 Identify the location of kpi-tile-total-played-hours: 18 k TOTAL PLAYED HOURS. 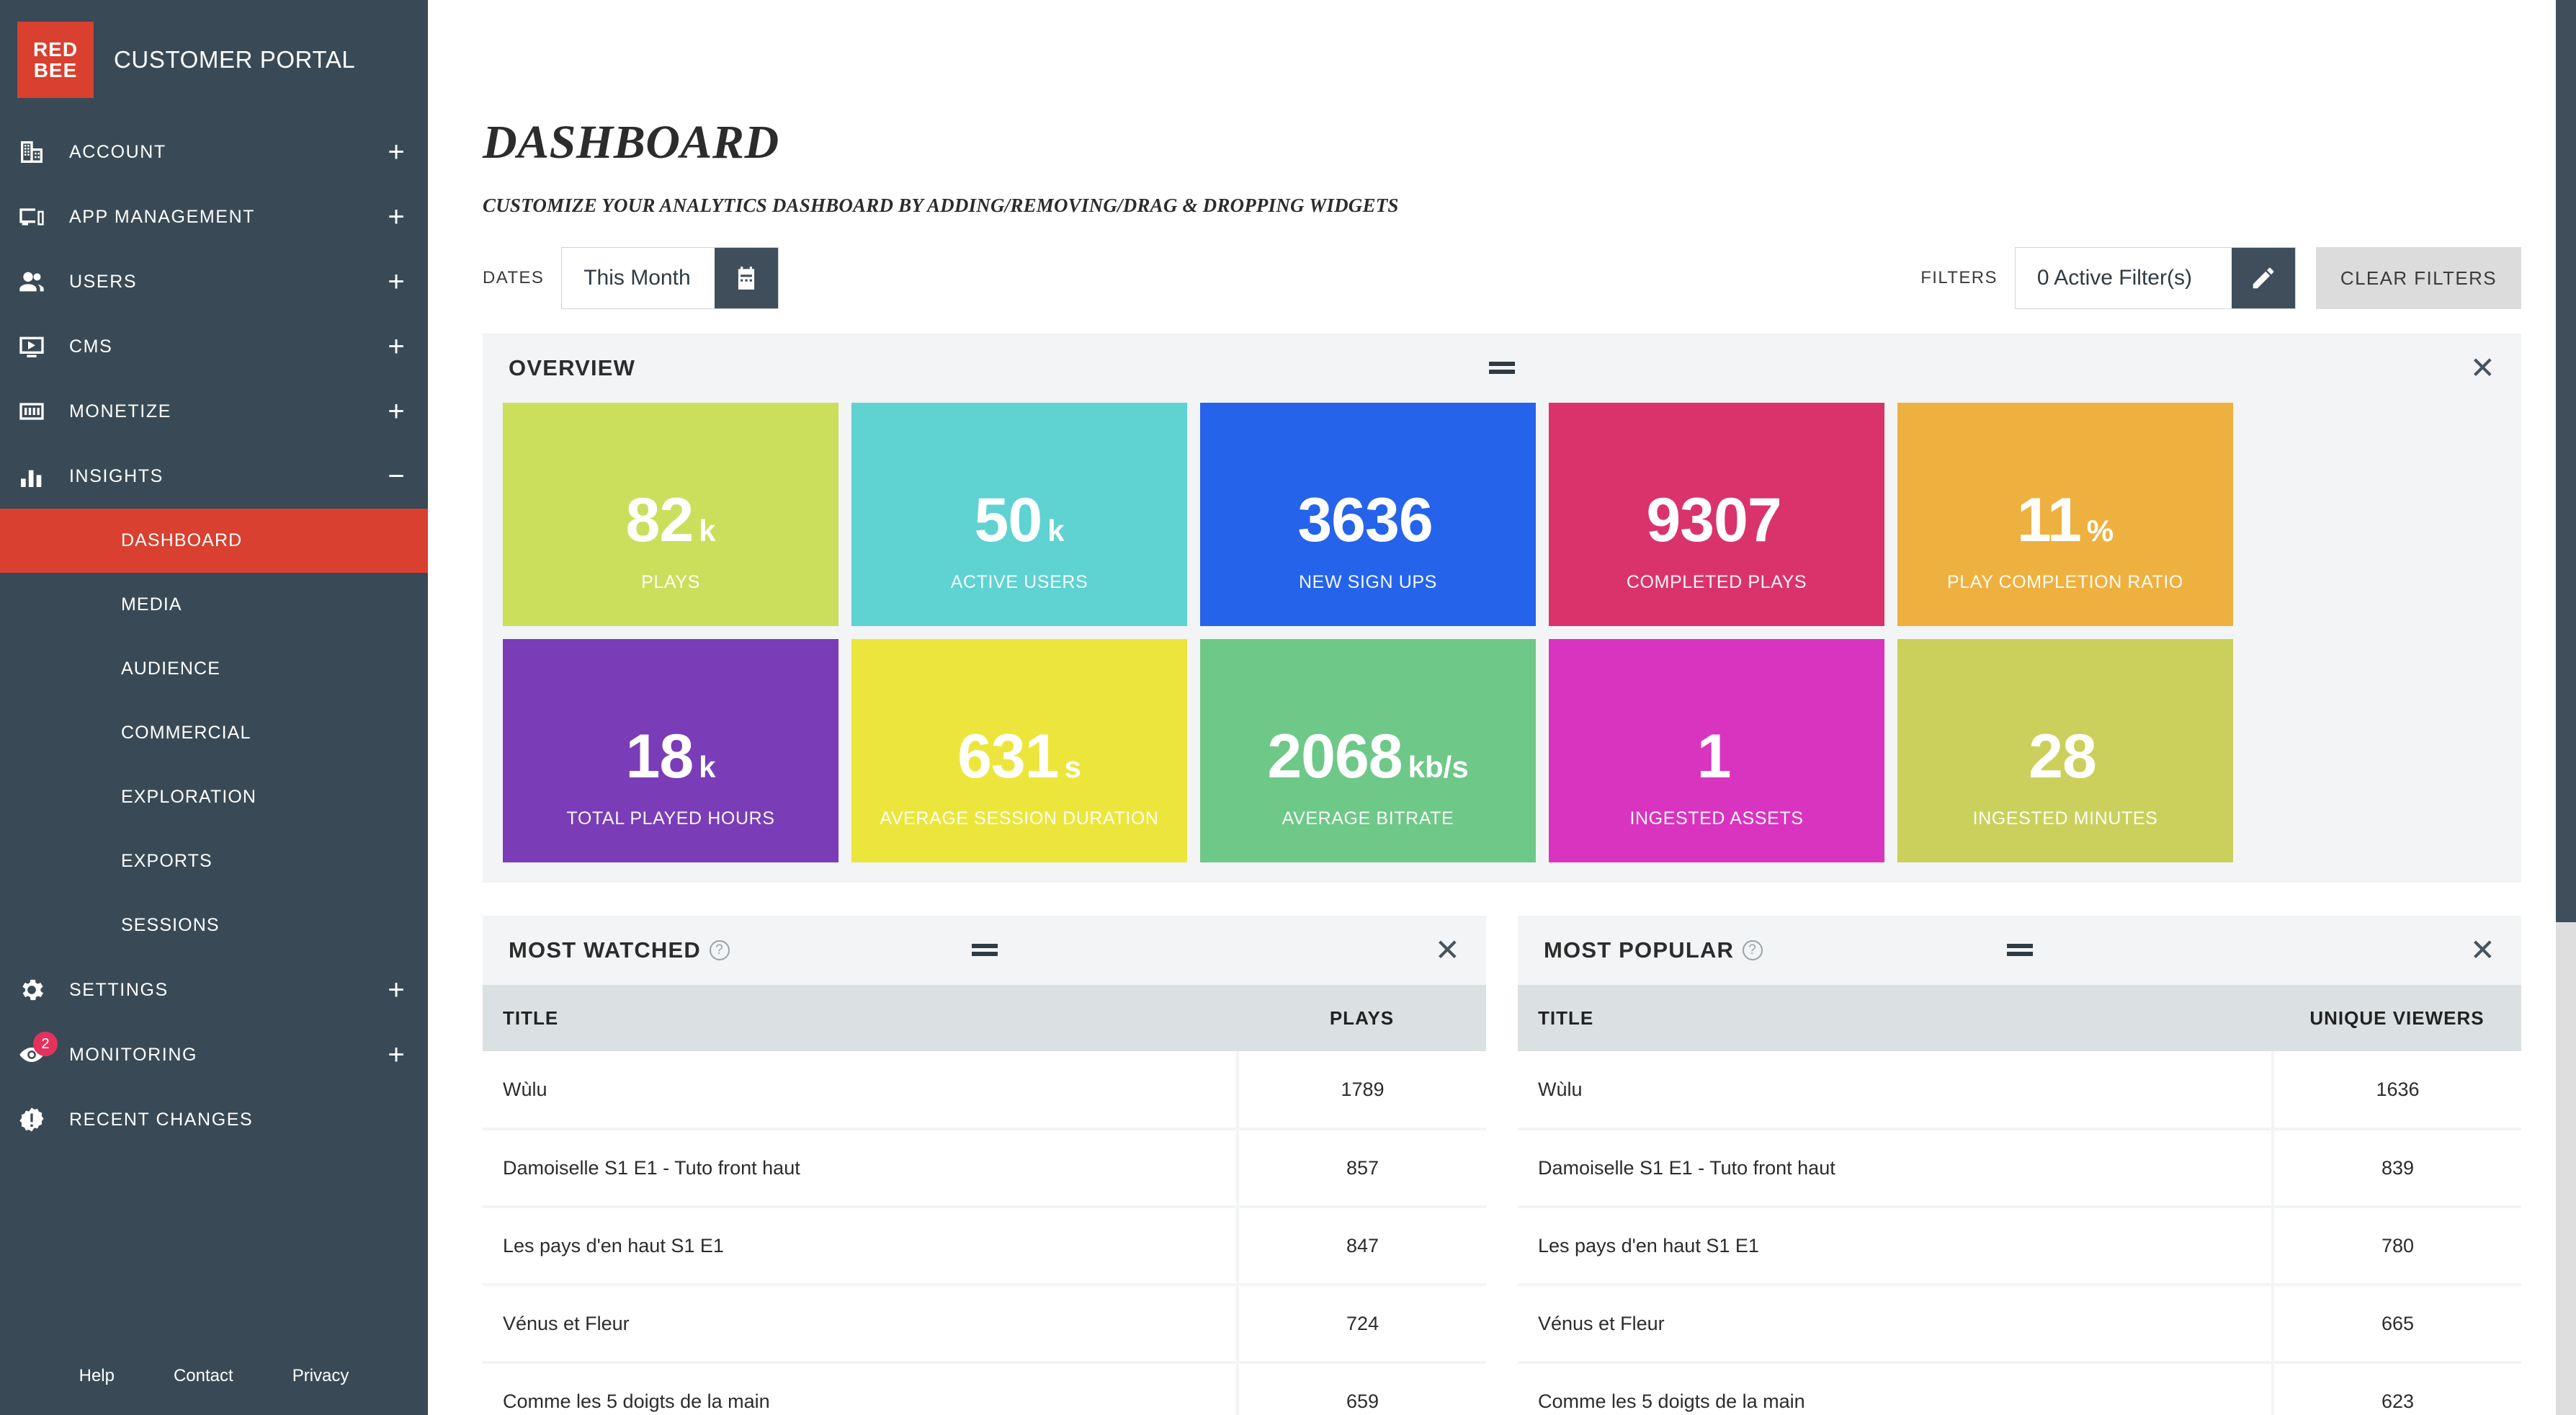
(670, 750).